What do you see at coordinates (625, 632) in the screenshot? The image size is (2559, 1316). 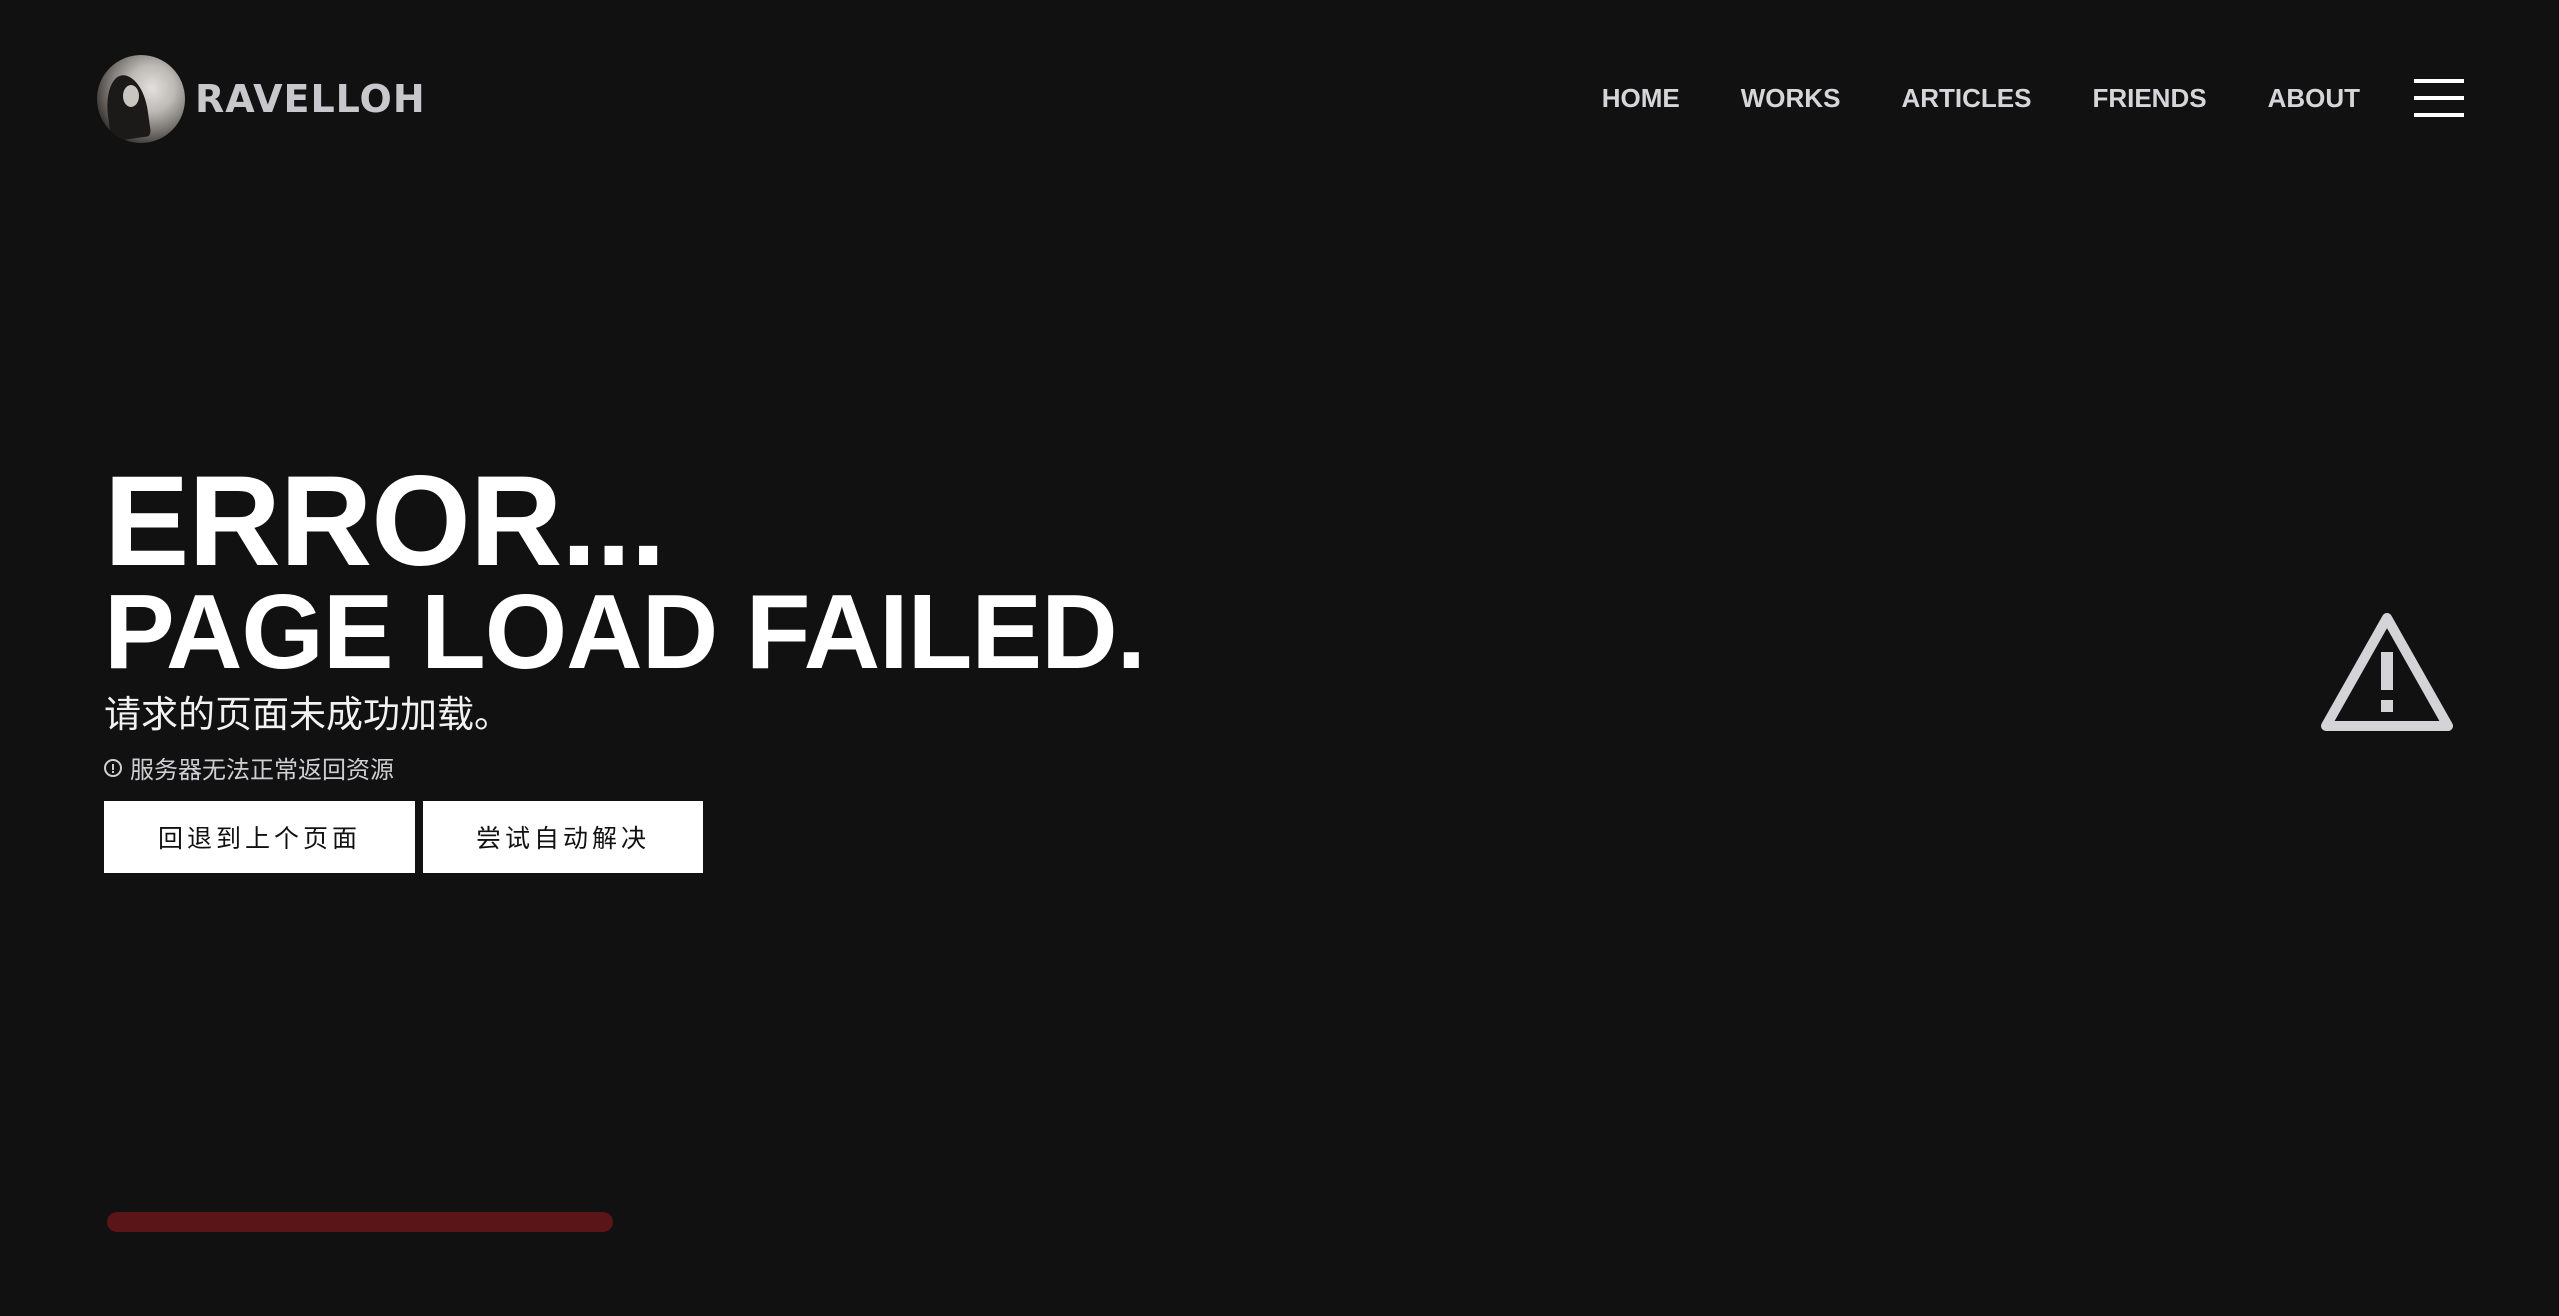 I see `error-subtitle: PAGE LOAD FAILED.` at bounding box center [625, 632].